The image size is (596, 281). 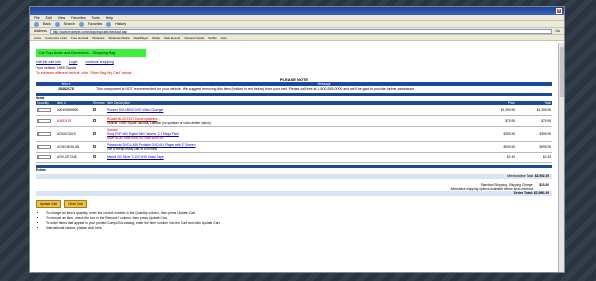 I want to click on item-price: $999.95, so click(x=498, y=147).